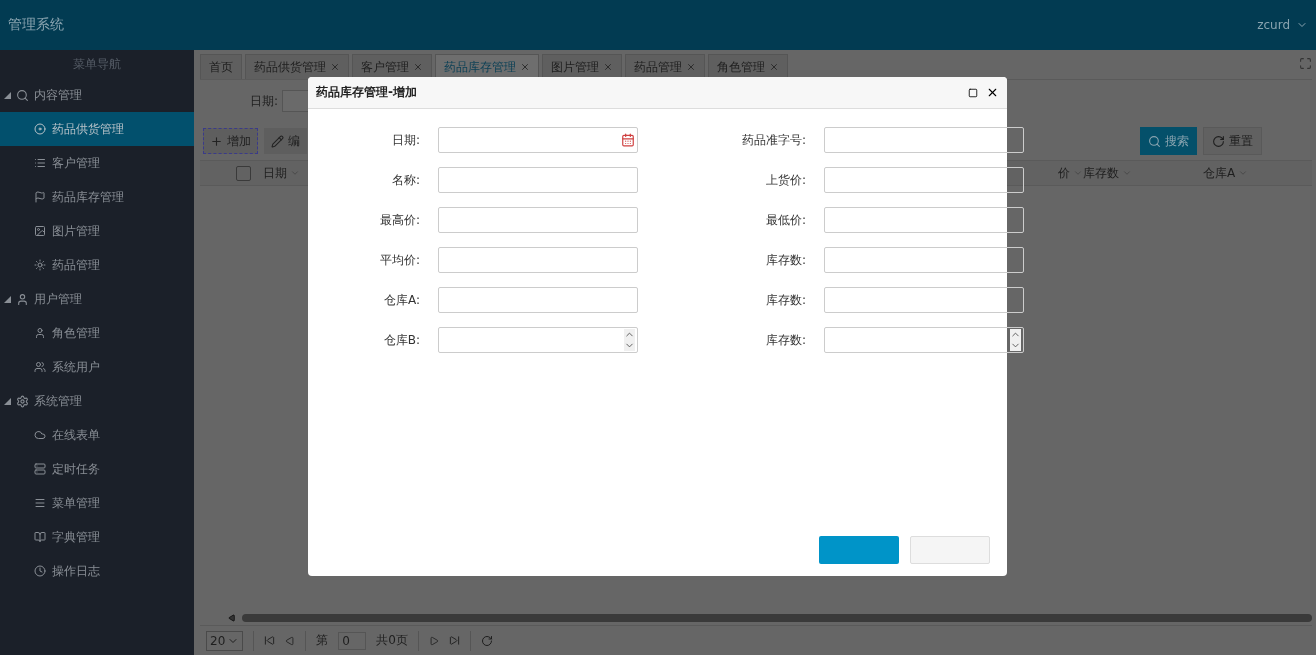  I want to click on field-label: 仓库B:, so click(401, 340).